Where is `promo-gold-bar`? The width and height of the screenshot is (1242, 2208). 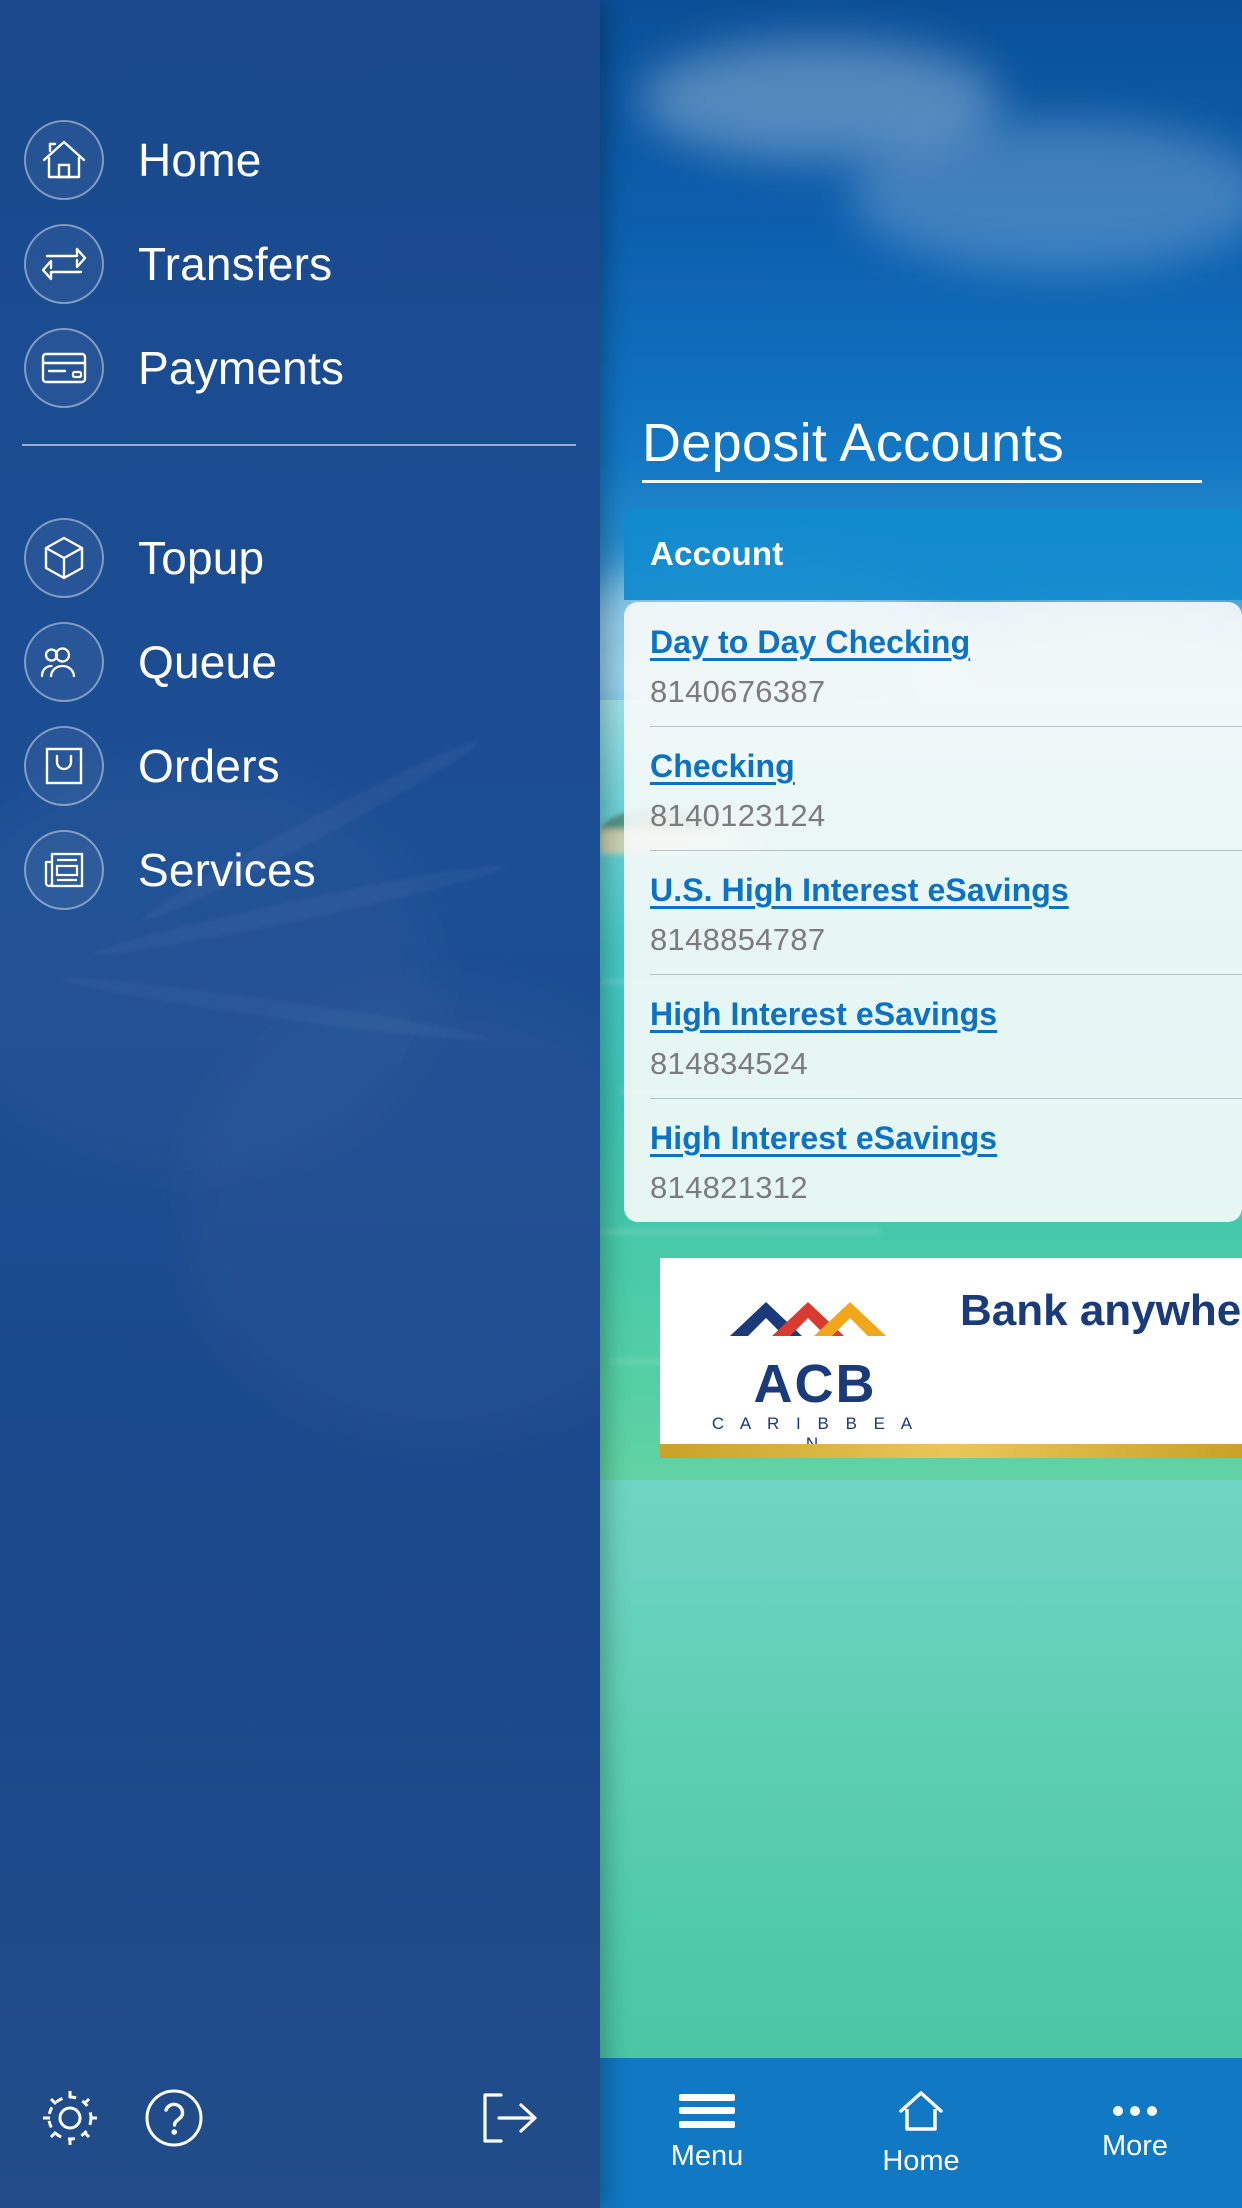 promo-gold-bar is located at coordinates (951, 1451).